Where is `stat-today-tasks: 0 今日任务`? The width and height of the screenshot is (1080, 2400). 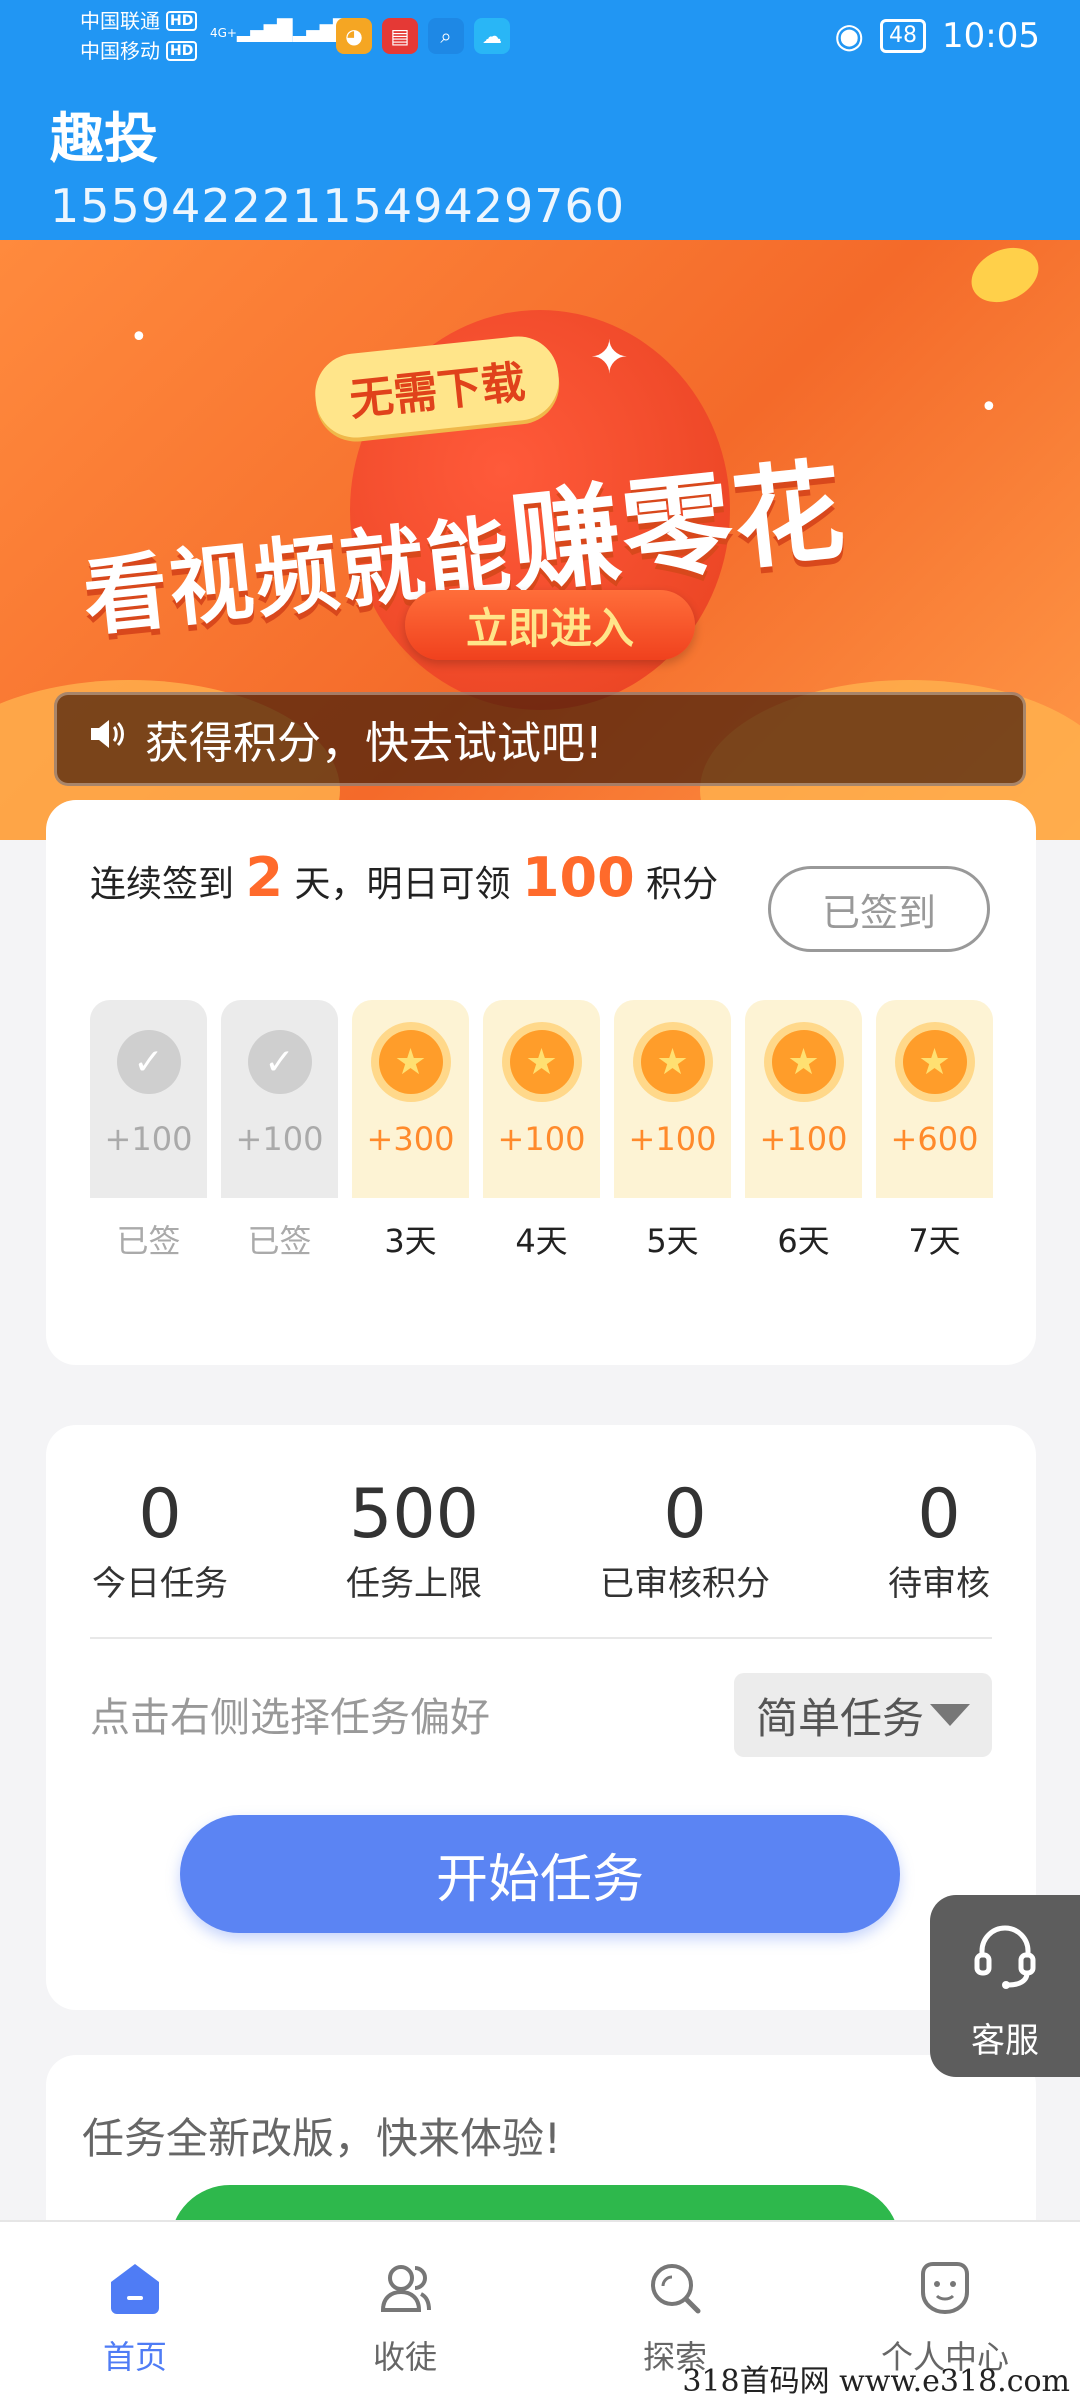
stat-today-tasks: 0 今日任务 is located at coordinates (160, 1540).